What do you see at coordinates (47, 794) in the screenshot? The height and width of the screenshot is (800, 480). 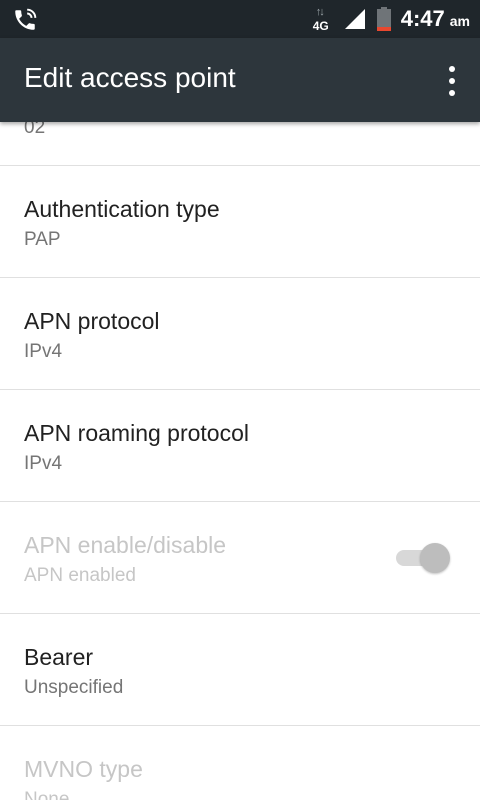 I see `list-item-summary: None` at bounding box center [47, 794].